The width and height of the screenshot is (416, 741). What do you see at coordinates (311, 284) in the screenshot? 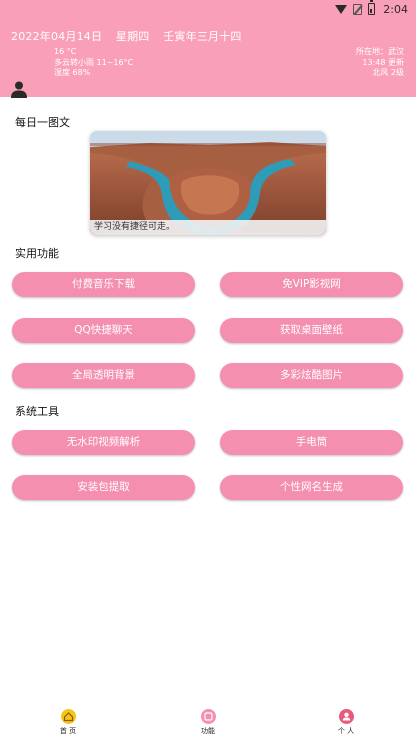
I see `vip-video-site-button: 免VIP影视网` at bounding box center [311, 284].